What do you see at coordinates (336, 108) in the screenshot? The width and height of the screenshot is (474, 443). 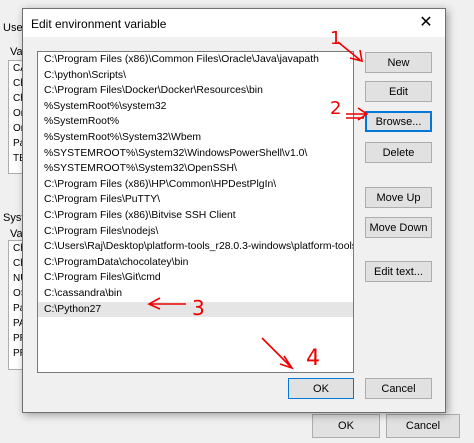 I see `annotation-label-2: 2` at bounding box center [336, 108].